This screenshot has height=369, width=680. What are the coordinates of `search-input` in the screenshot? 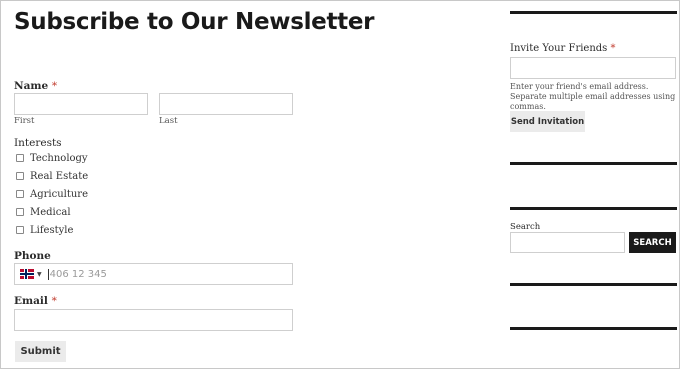 It's located at (567, 242).